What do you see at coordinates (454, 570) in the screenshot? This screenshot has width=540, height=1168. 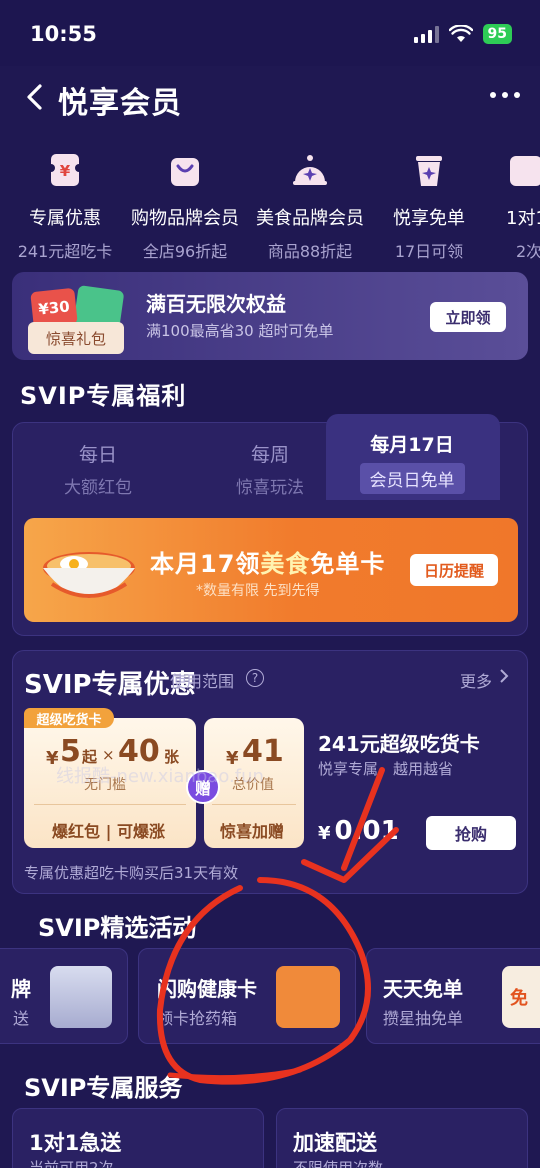 I see `calendar-reminder-button: 日历提醒` at bounding box center [454, 570].